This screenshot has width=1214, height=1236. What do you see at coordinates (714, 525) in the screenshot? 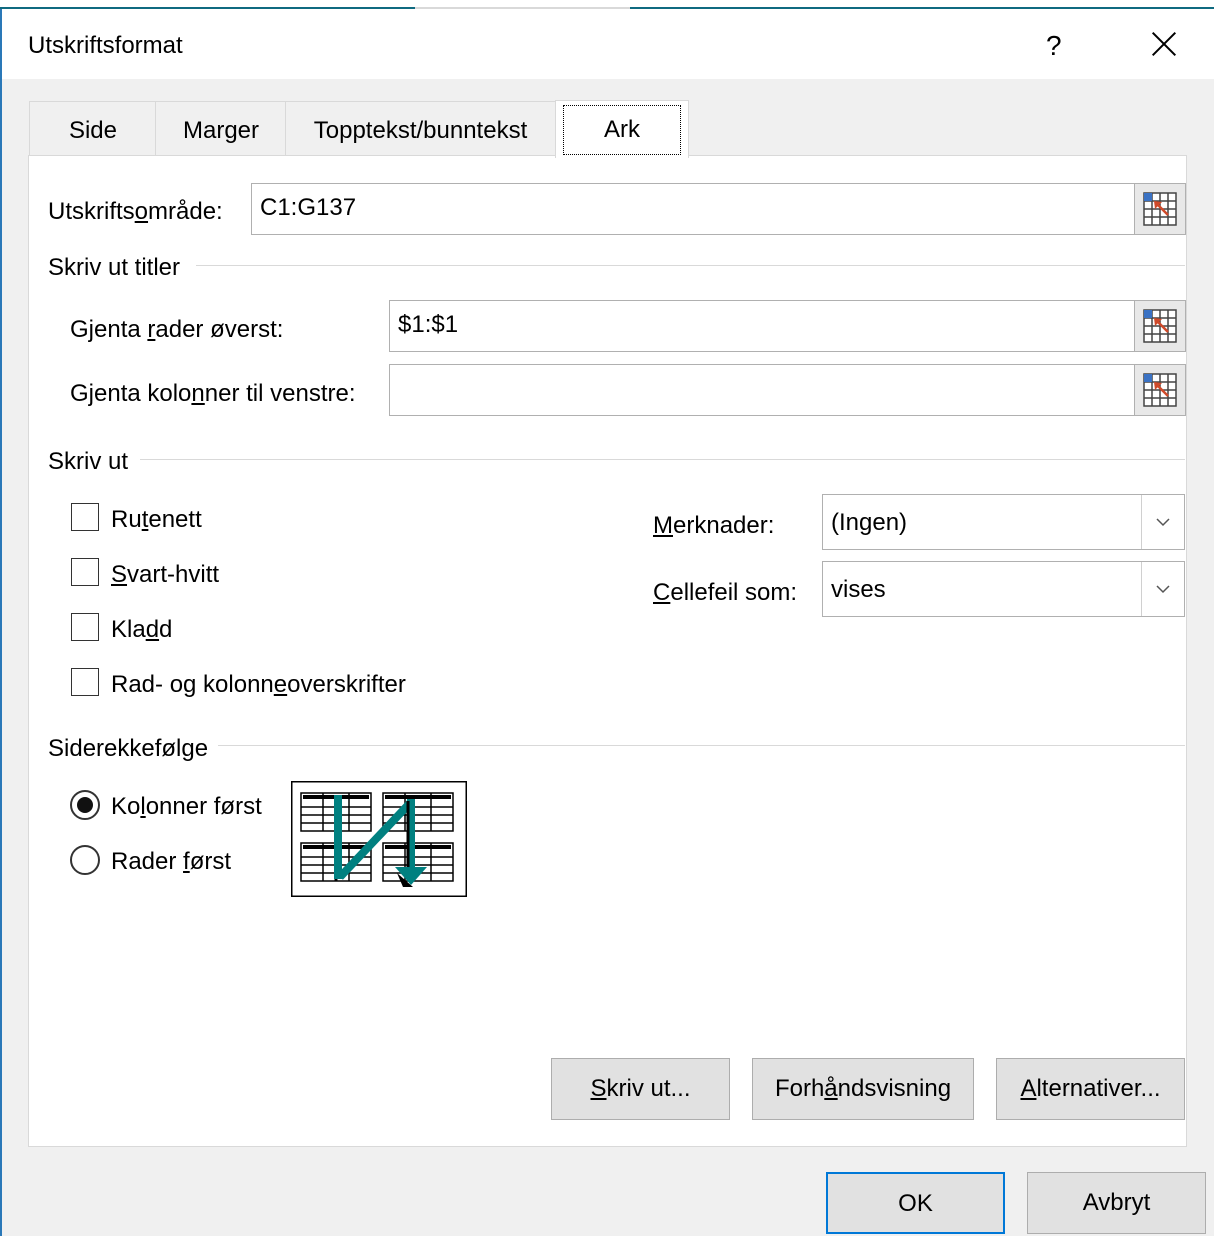
I see `comments-label: Merknader:` at bounding box center [714, 525].